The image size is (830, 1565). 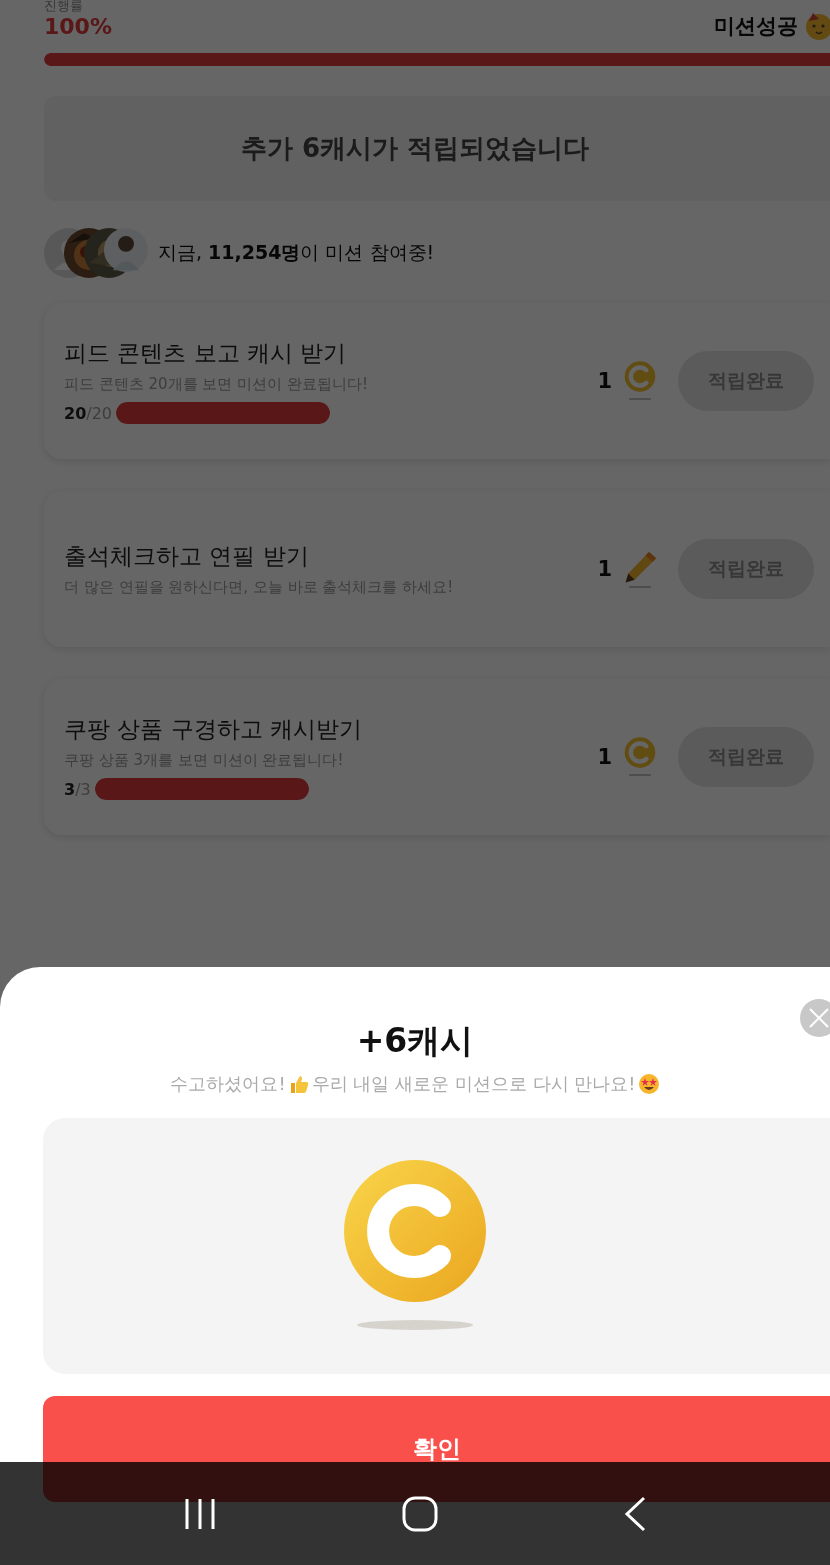 What do you see at coordinates (213, 729) in the screenshot?
I see `mission-title: 쿠팡 상품 구경하고 캐시받기` at bounding box center [213, 729].